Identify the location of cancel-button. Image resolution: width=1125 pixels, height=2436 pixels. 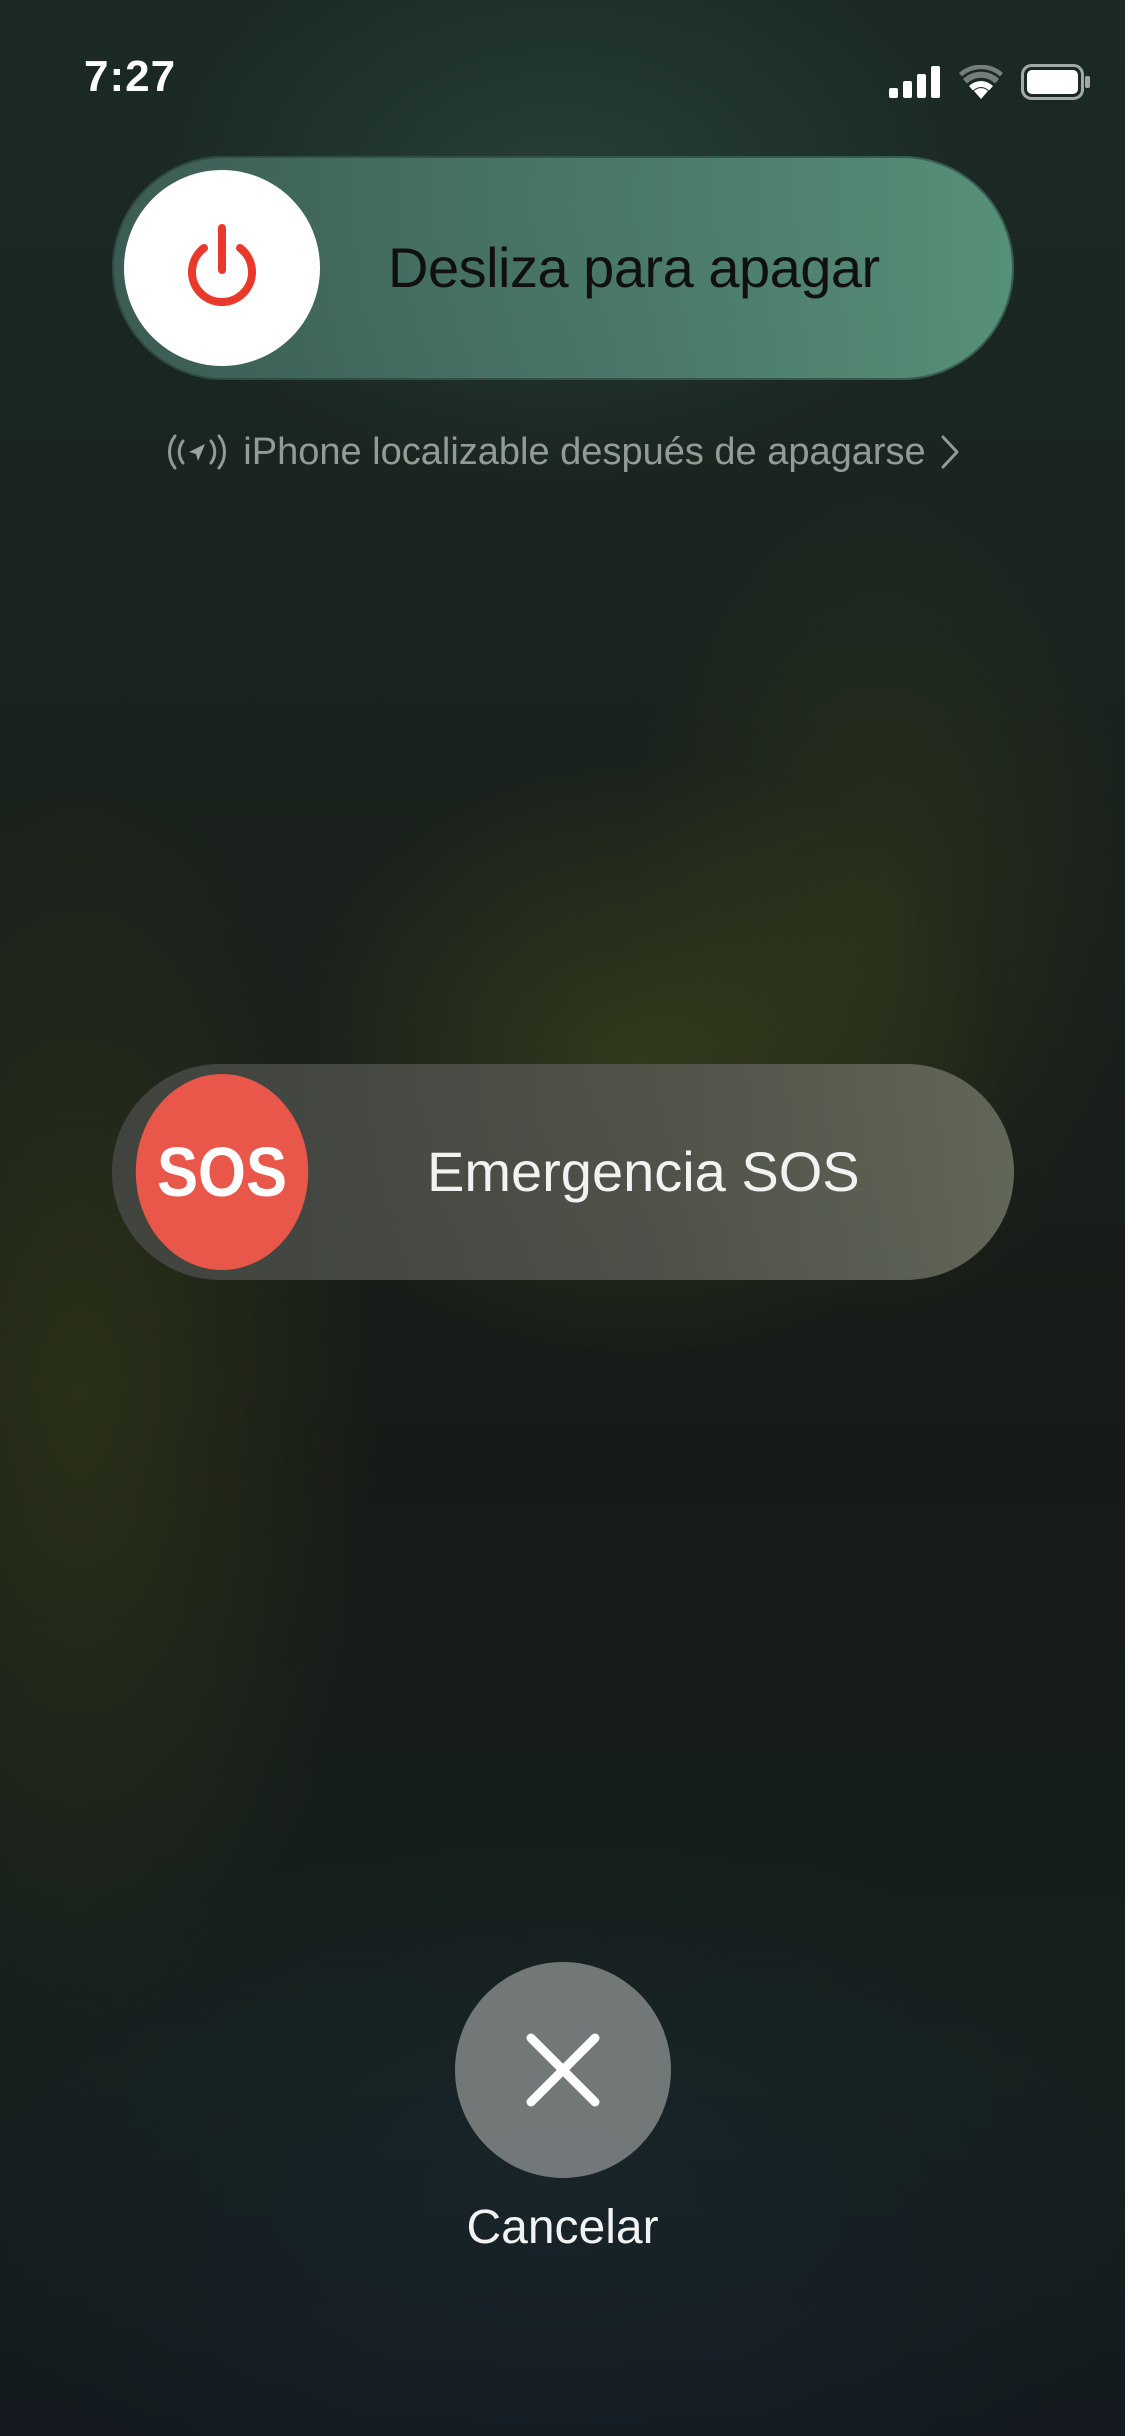
(563, 2070).